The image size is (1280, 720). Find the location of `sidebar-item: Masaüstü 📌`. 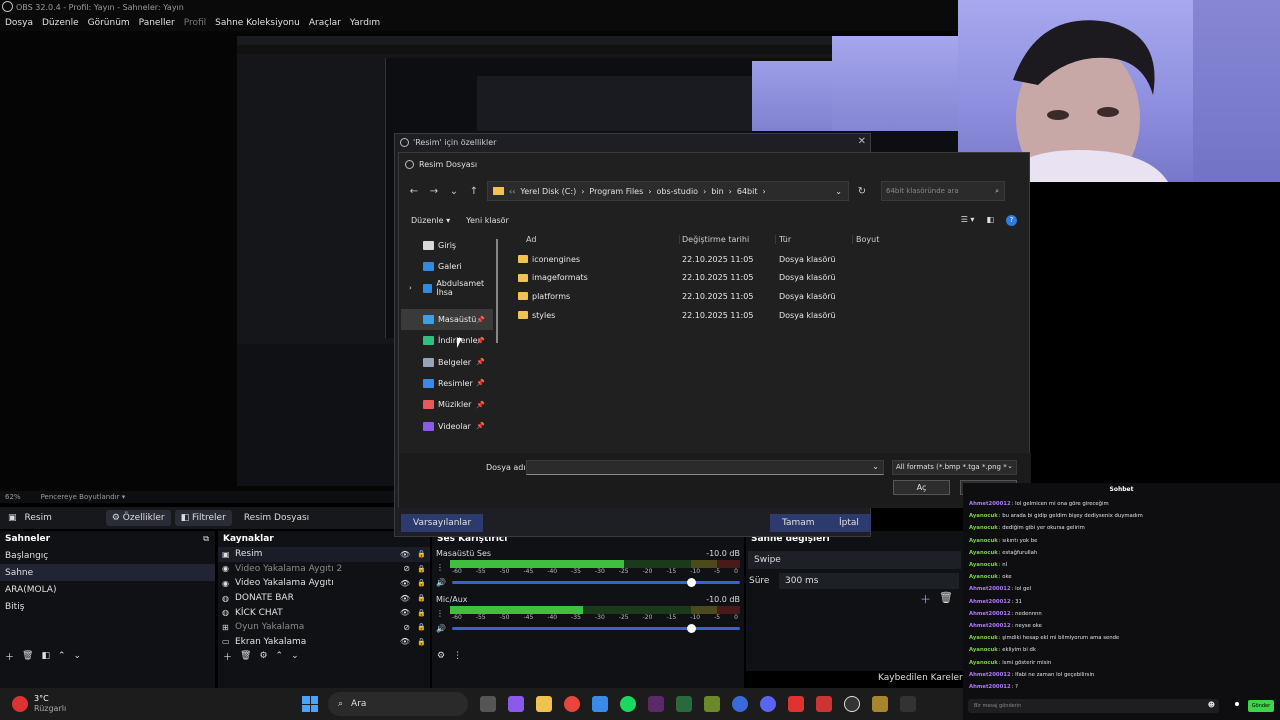

sidebar-item: Masaüstü 📌 is located at coordinates (447, 319).